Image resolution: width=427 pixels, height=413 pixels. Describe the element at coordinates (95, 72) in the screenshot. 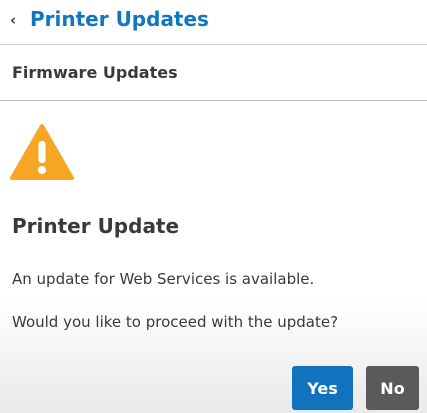

I see `section-title: Firmware Updates` at that location.